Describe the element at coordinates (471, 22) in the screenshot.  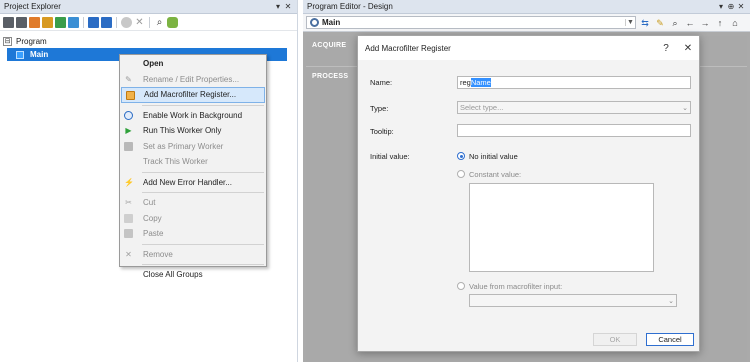
I see `macrofilter-select: Main ▼` at that location.